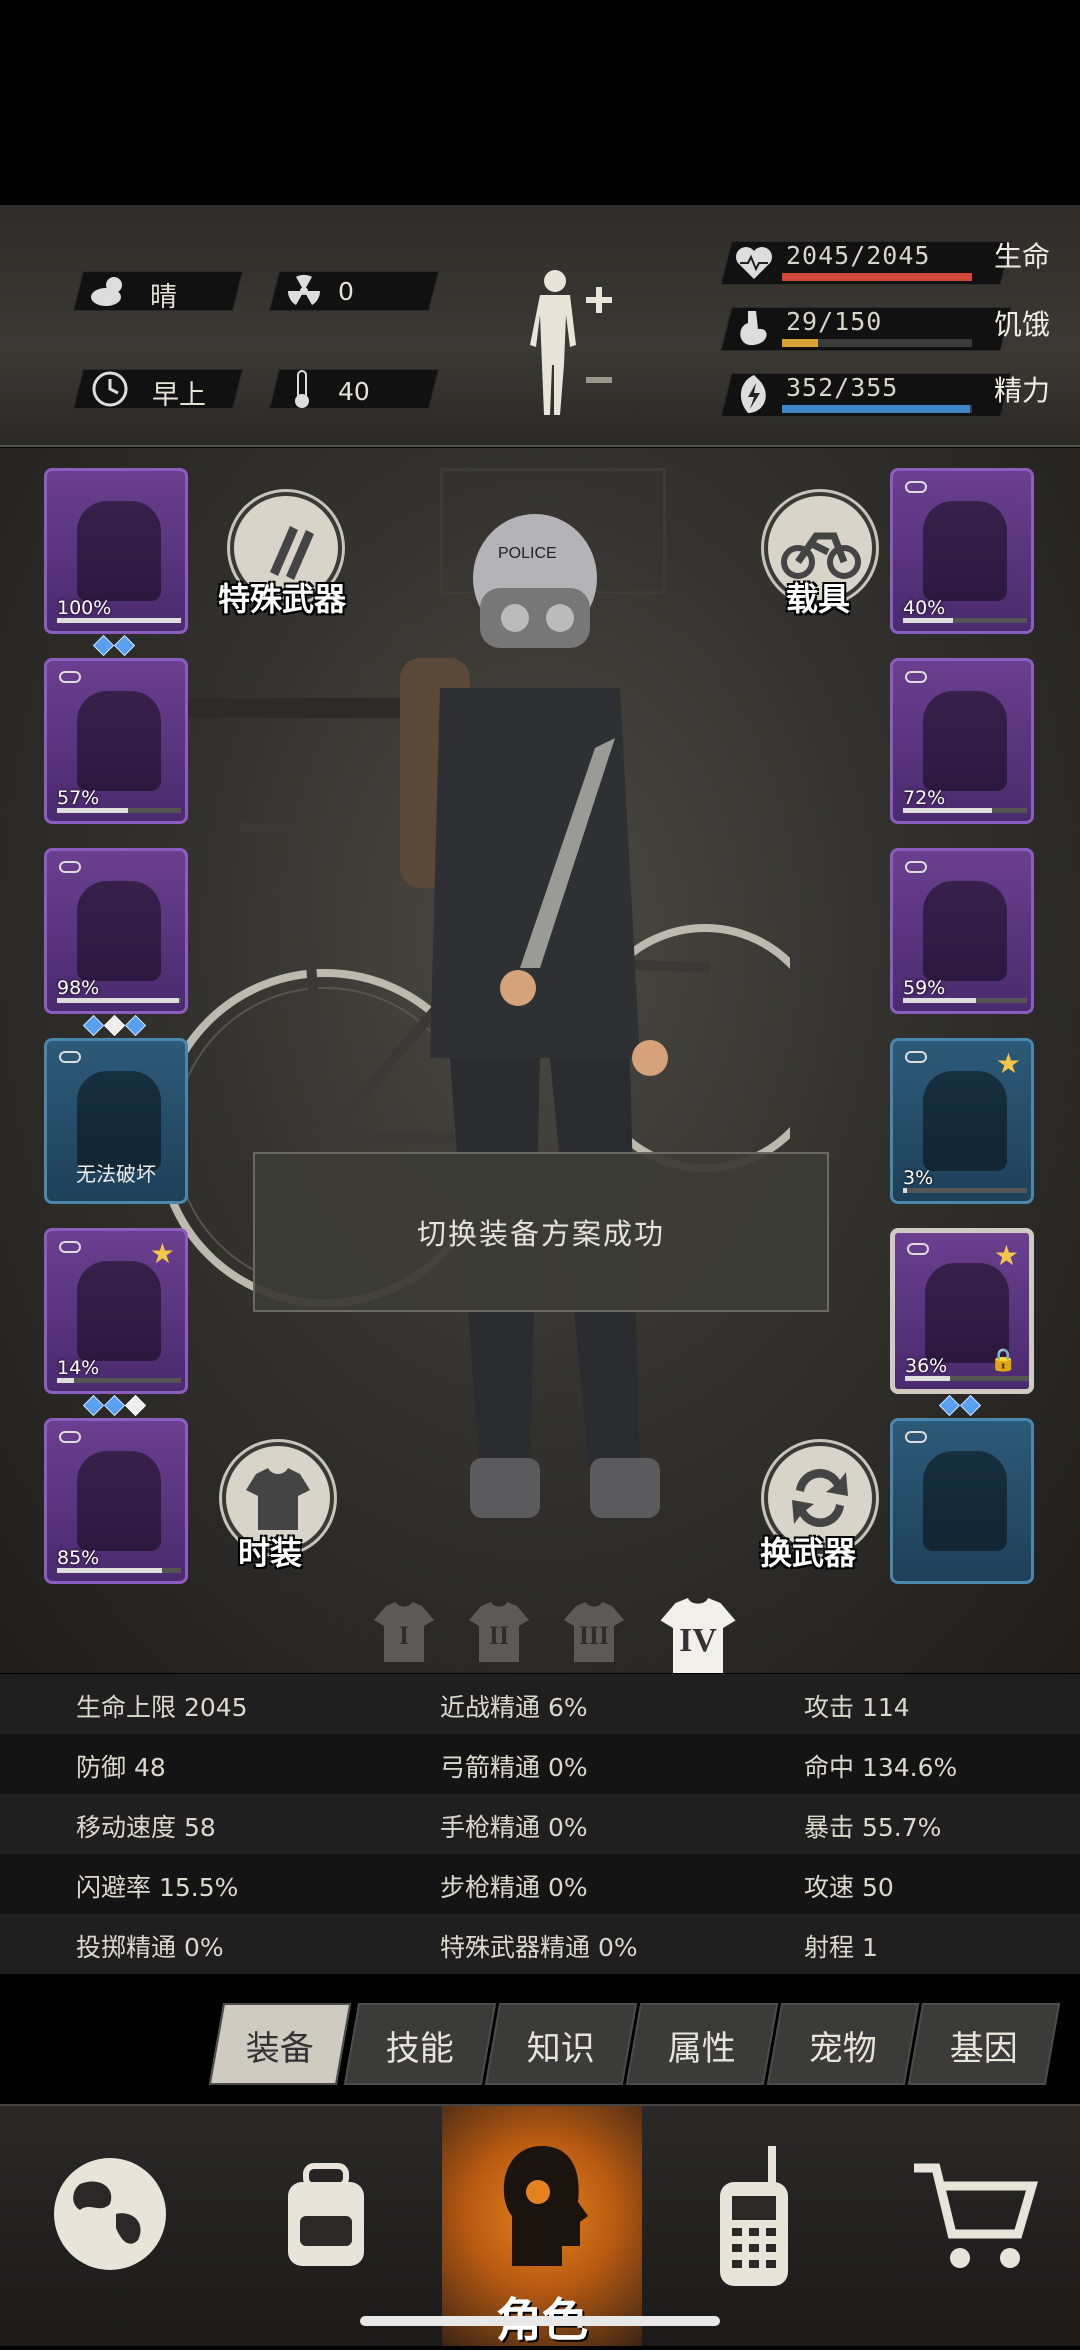  I want to click on energy-label: 精力, so click(1022, 390).